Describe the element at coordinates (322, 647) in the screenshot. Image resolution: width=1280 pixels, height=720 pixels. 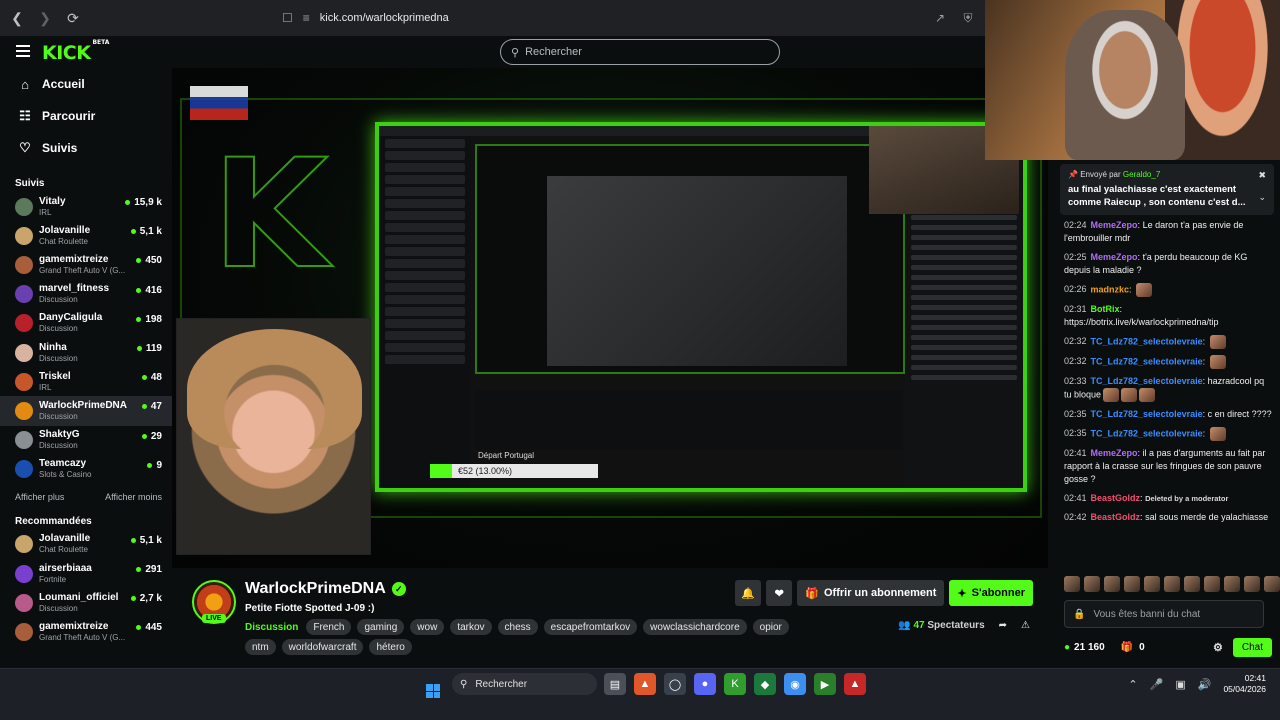
I see `tag-worldofwarcraft: worldofwarcraft` at that location.